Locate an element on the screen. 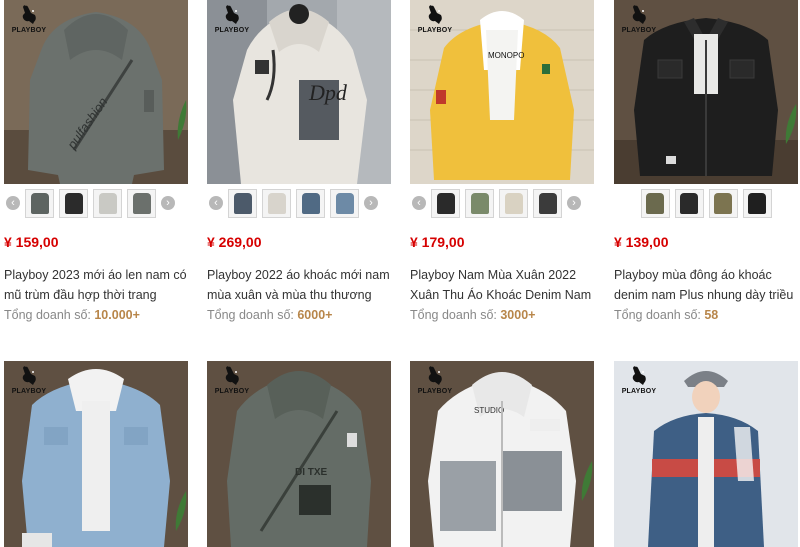 The height and width of the screenshot is (547, 800). garment-print-text: MONOPO is located at coordinates (506, 55).